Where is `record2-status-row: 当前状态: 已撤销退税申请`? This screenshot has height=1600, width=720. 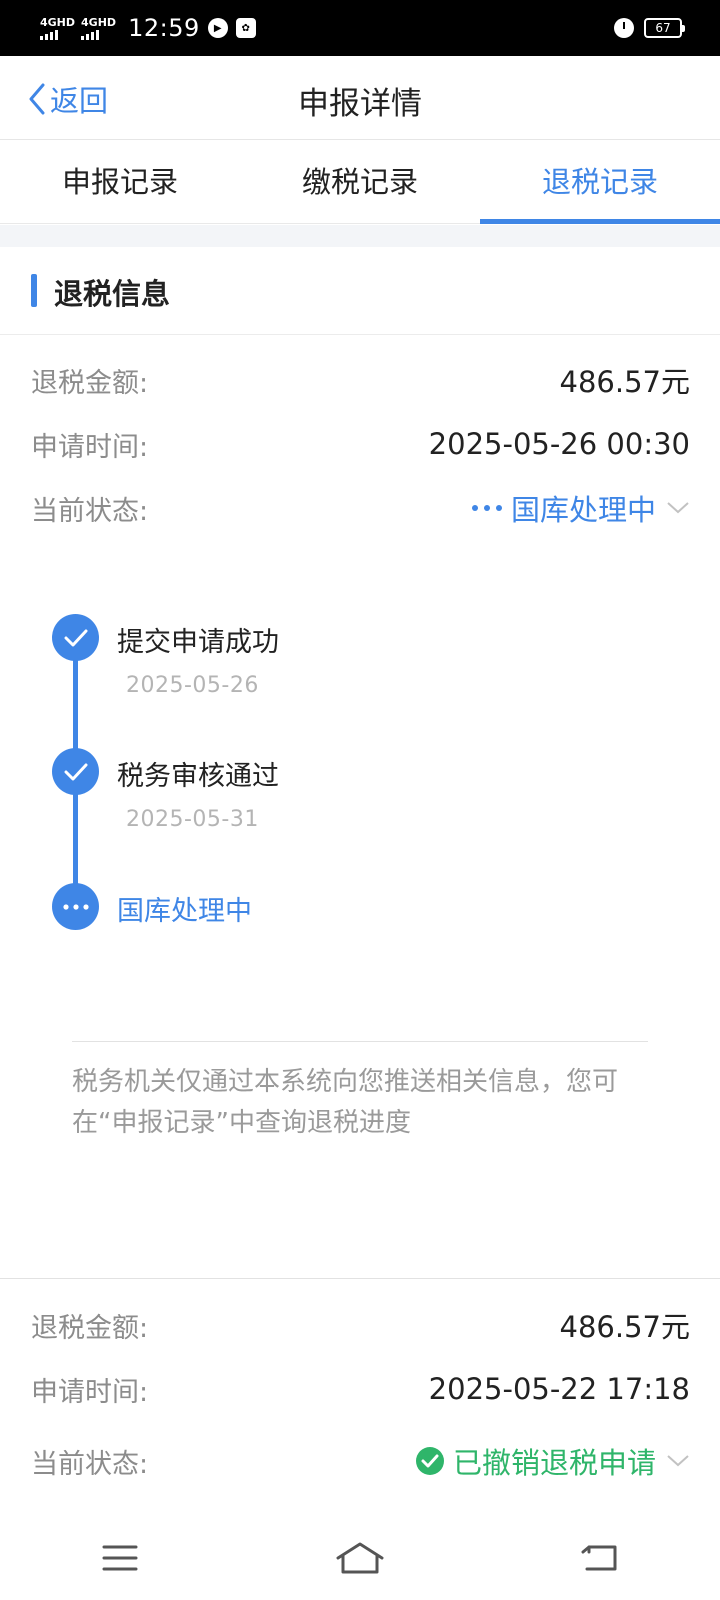
record2-status-row: 当前状态: 已撤销退税申请 is located at coordinates (360, 1461).